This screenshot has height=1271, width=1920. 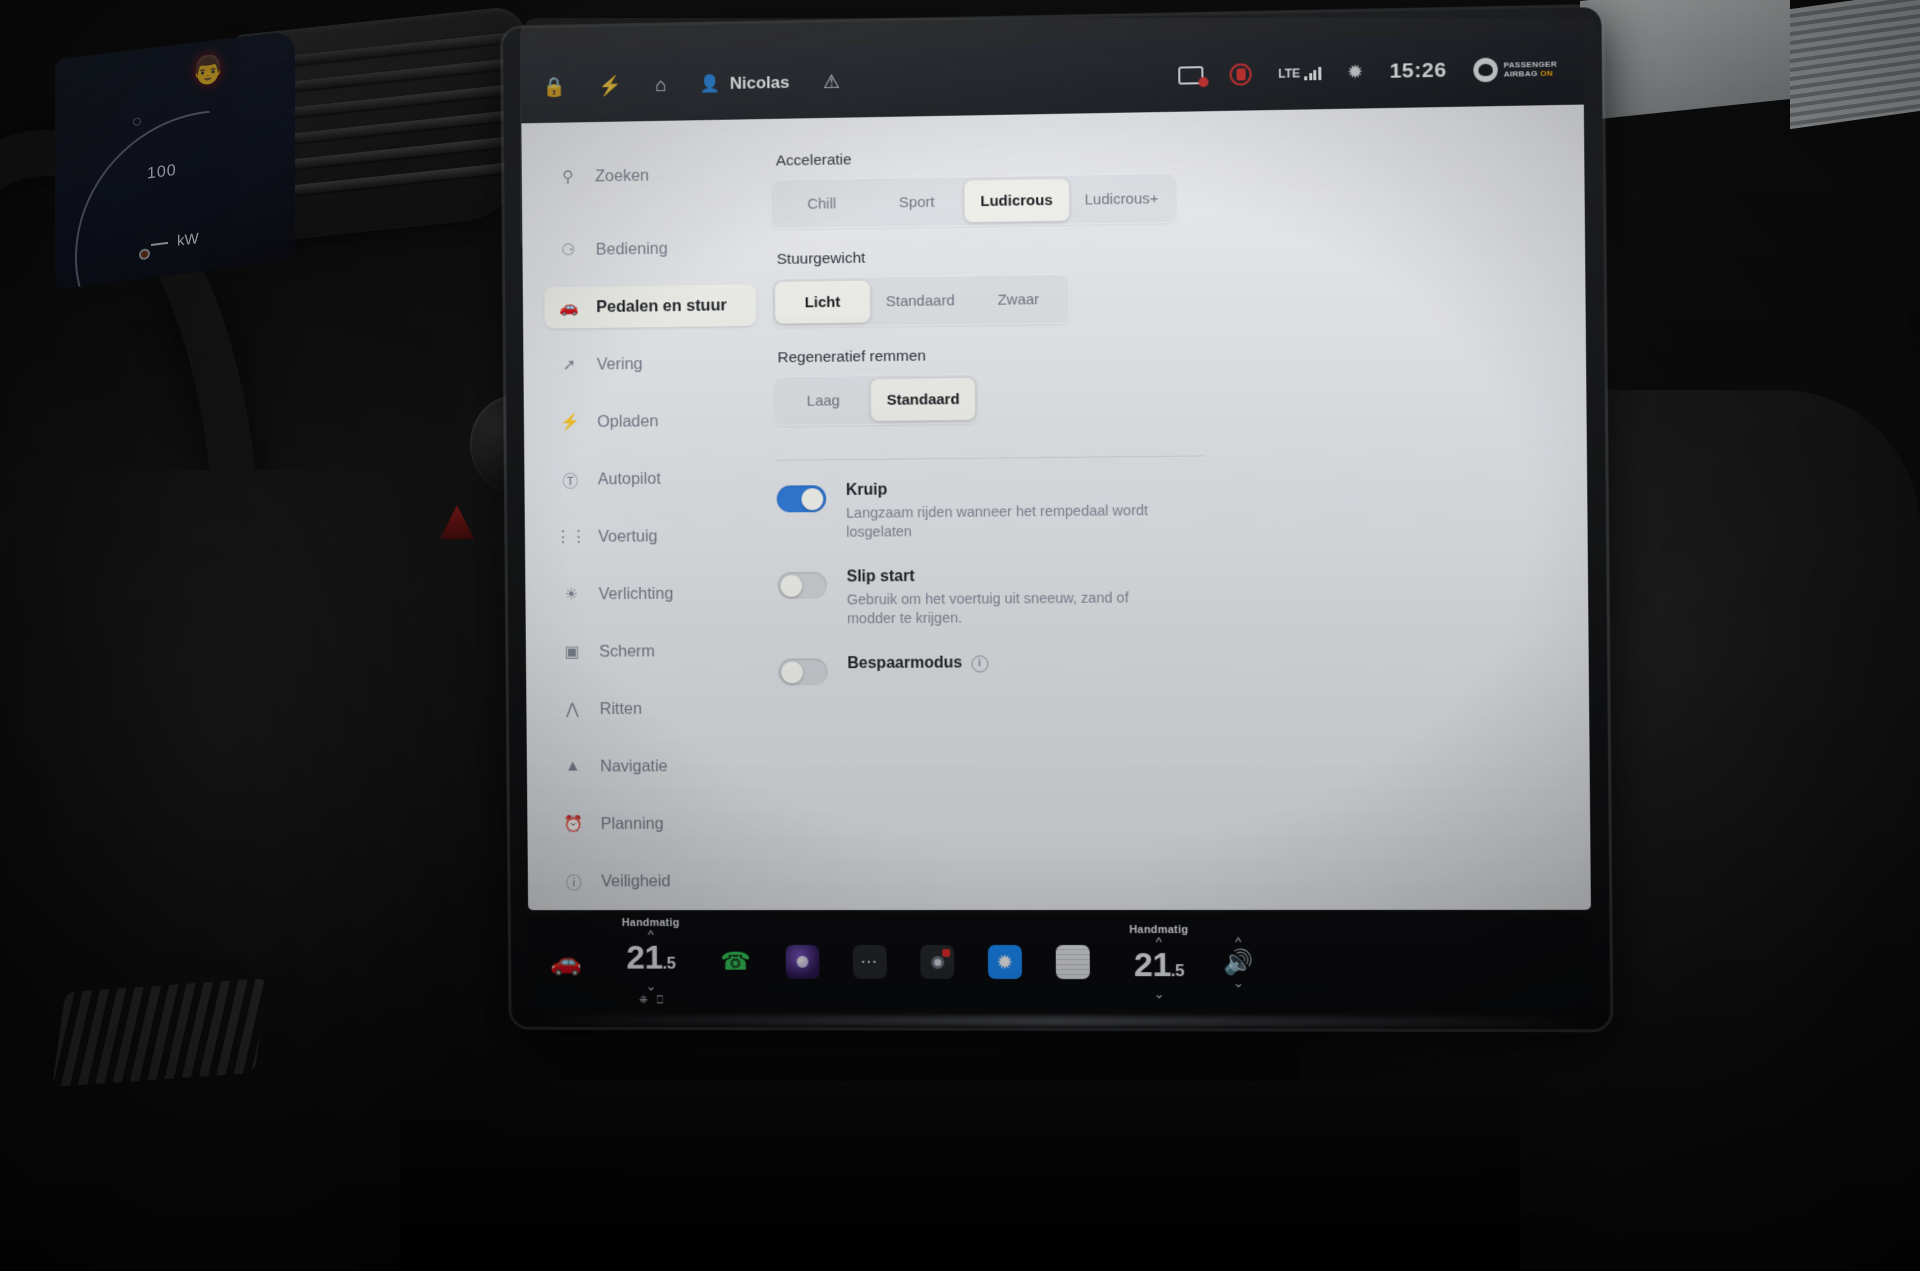 I want to click on foot-pedal, so click(x=160, y=1032).